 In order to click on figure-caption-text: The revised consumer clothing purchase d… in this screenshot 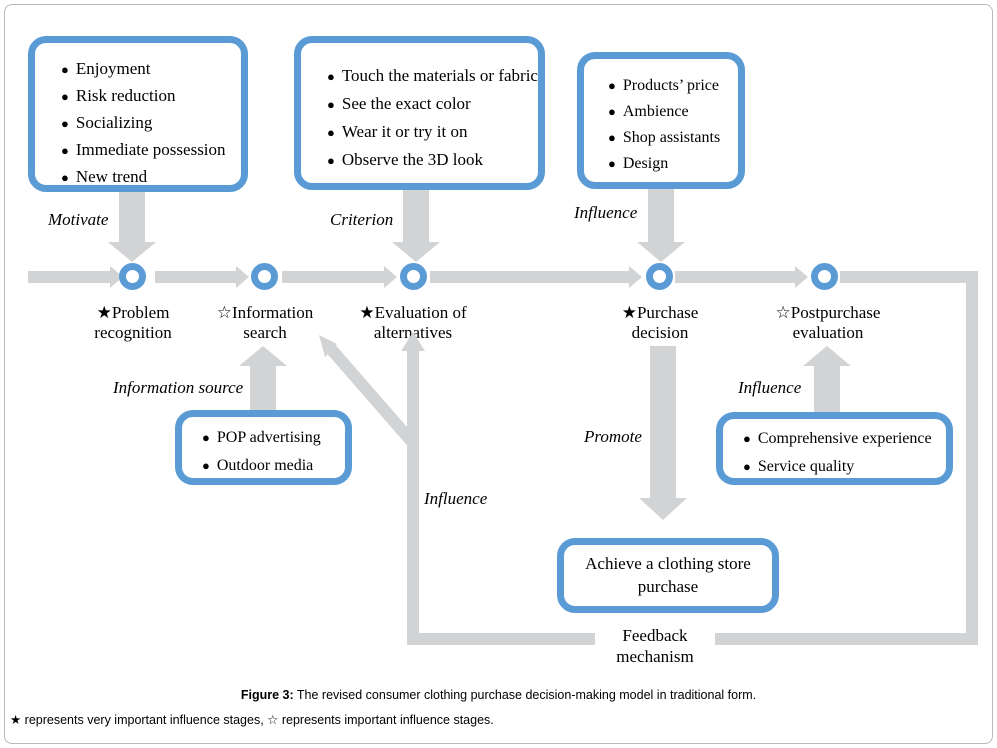, I will do `click(525, 695)`.